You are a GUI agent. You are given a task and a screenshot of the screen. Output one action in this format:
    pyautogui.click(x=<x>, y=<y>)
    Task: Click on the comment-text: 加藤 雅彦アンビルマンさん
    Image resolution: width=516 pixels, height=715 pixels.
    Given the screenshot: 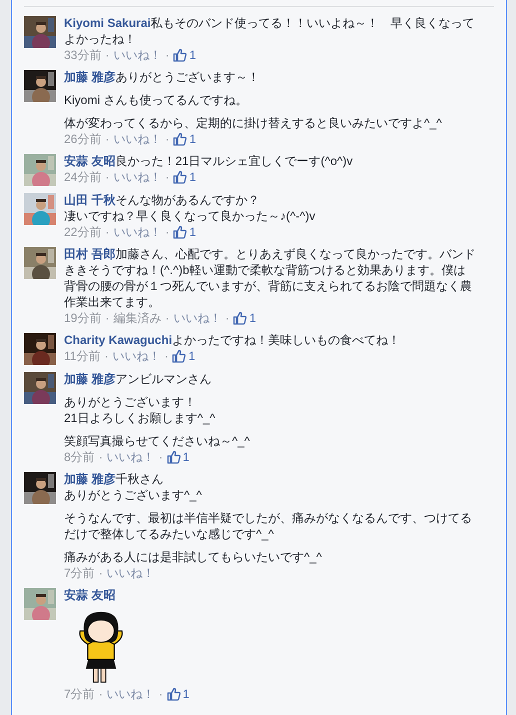 What is the action you would take?
    pyautogui.click(x=138, y=379)
    